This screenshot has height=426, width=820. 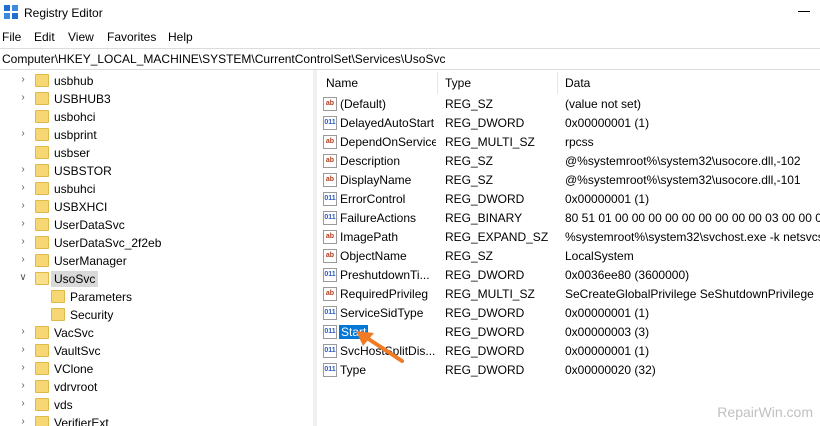 What do you see at coordinates (44, 37) in the screenshot?
I see `menu-edit: Edit` at bounding box center [44, 37].